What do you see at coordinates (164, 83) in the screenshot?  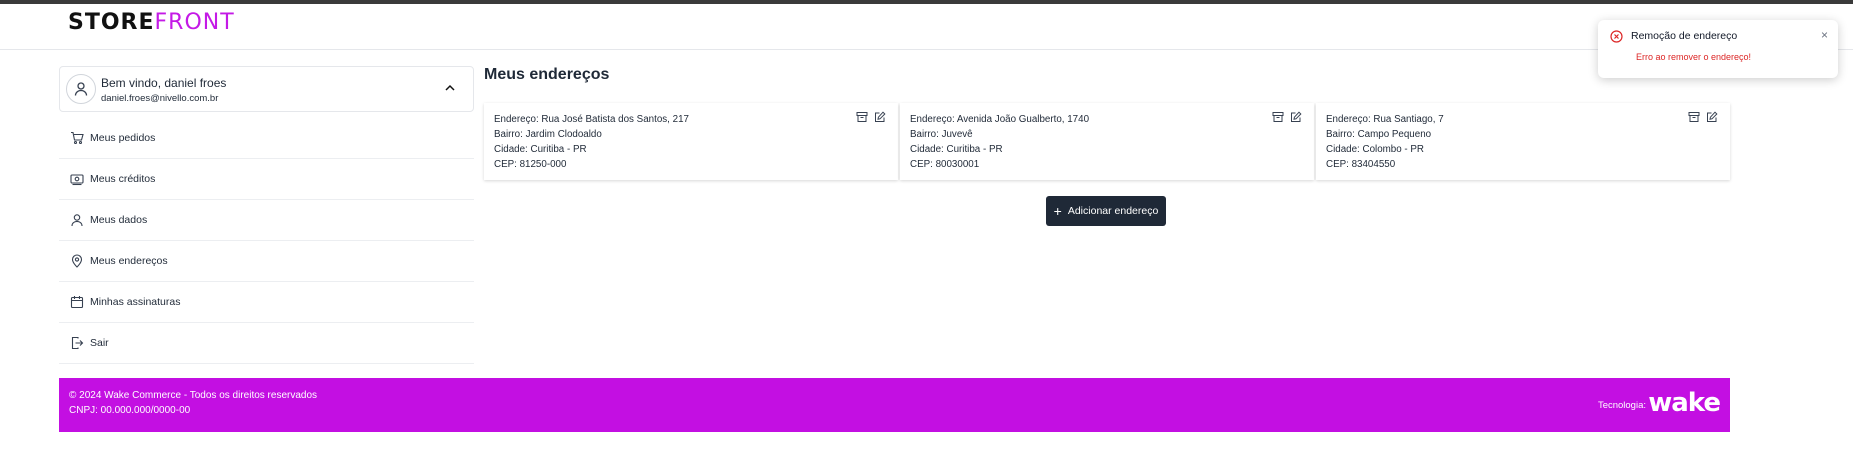 I see `user-greeting: Bem vindo, daniel froes` at bounding box center [164, 83].